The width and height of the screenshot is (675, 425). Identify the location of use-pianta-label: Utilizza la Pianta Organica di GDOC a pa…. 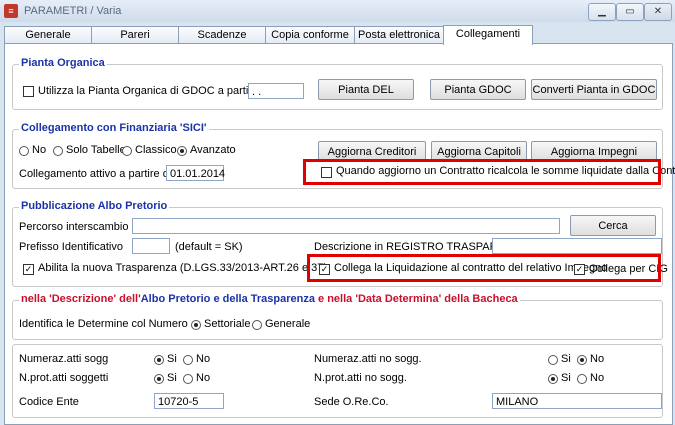
(157, 91).